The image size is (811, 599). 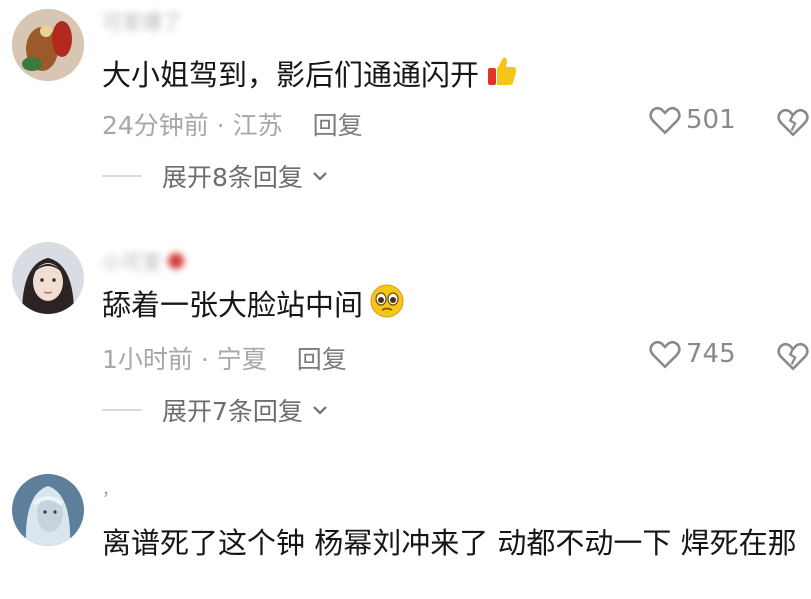 I want to click on expand-replies-button: 展开7条回复, so click(x=215, y=410).